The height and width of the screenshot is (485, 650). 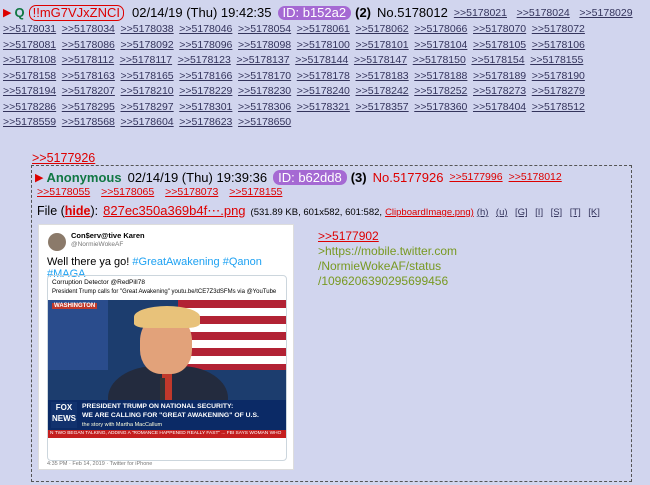 What do you see at coordinates (63, 158) in the screenshot?
I see `quote-link: >>5177926` at bounding box center [63, 158].